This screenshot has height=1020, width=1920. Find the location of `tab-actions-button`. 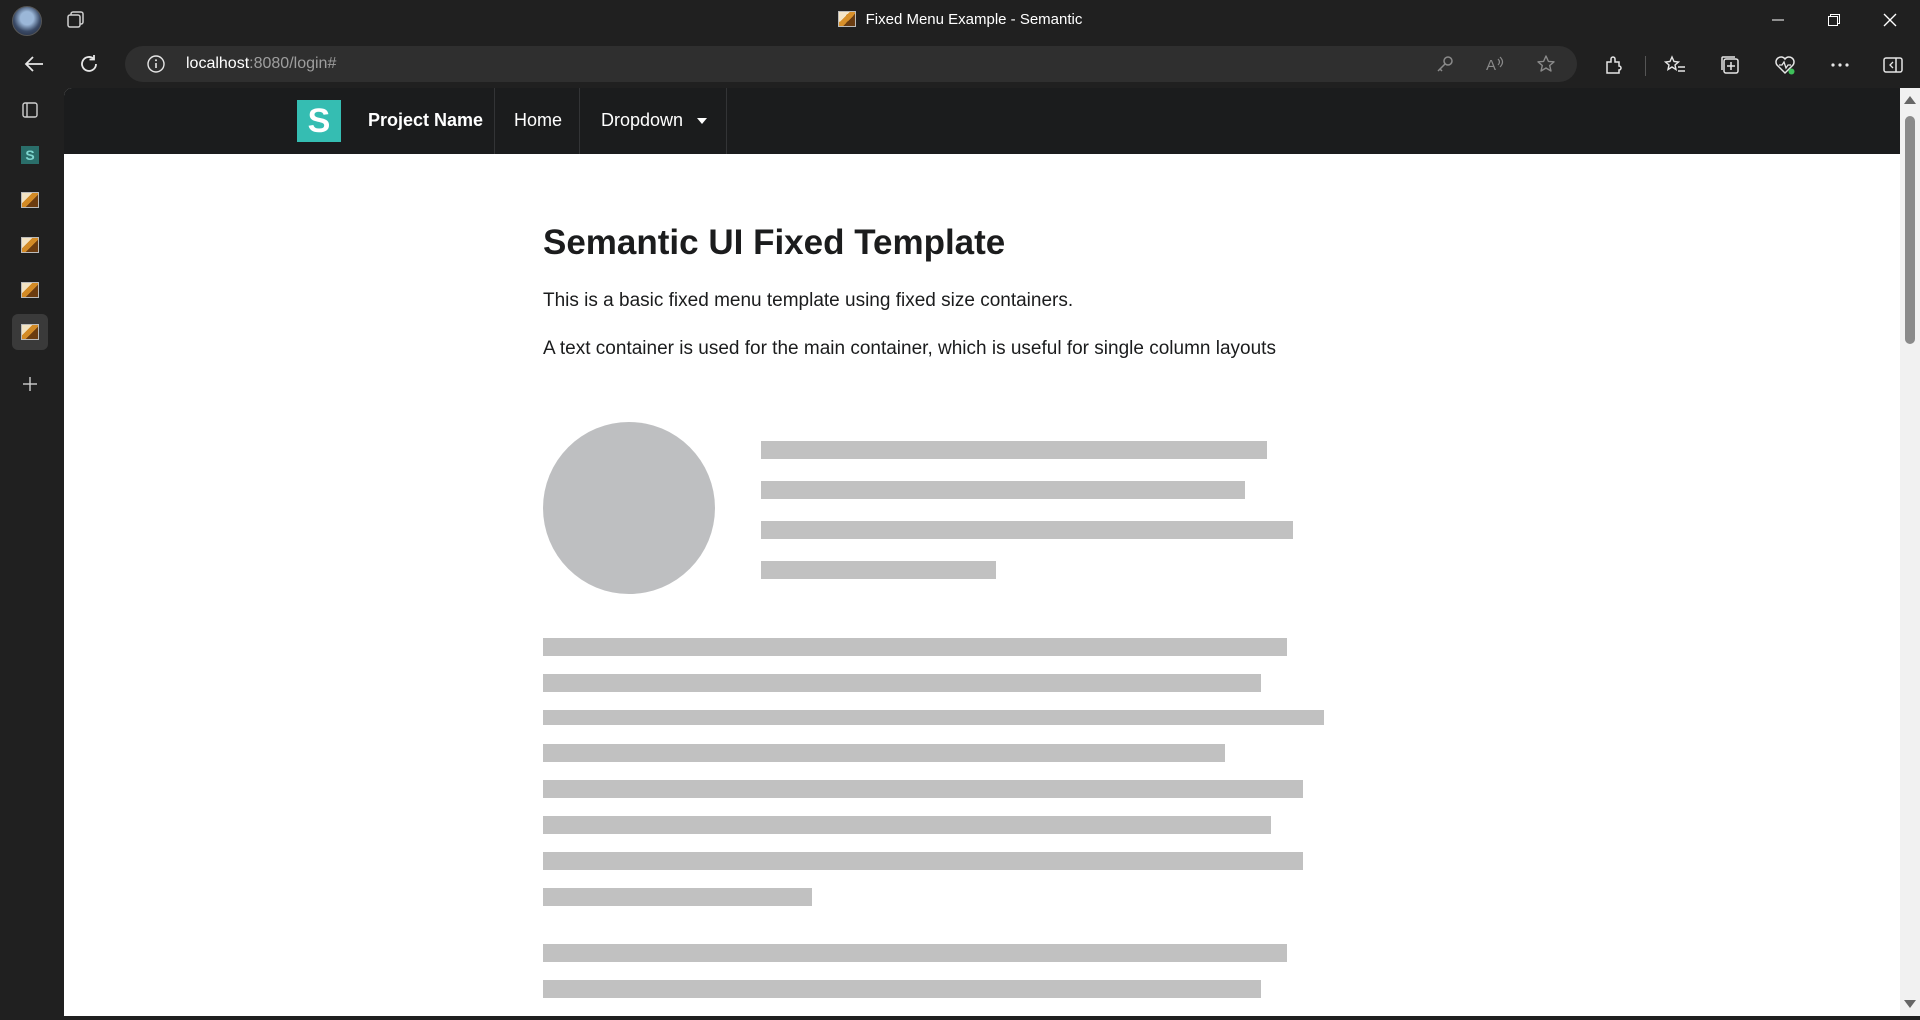

tab-actions-button is located at coordinates (30, 110).